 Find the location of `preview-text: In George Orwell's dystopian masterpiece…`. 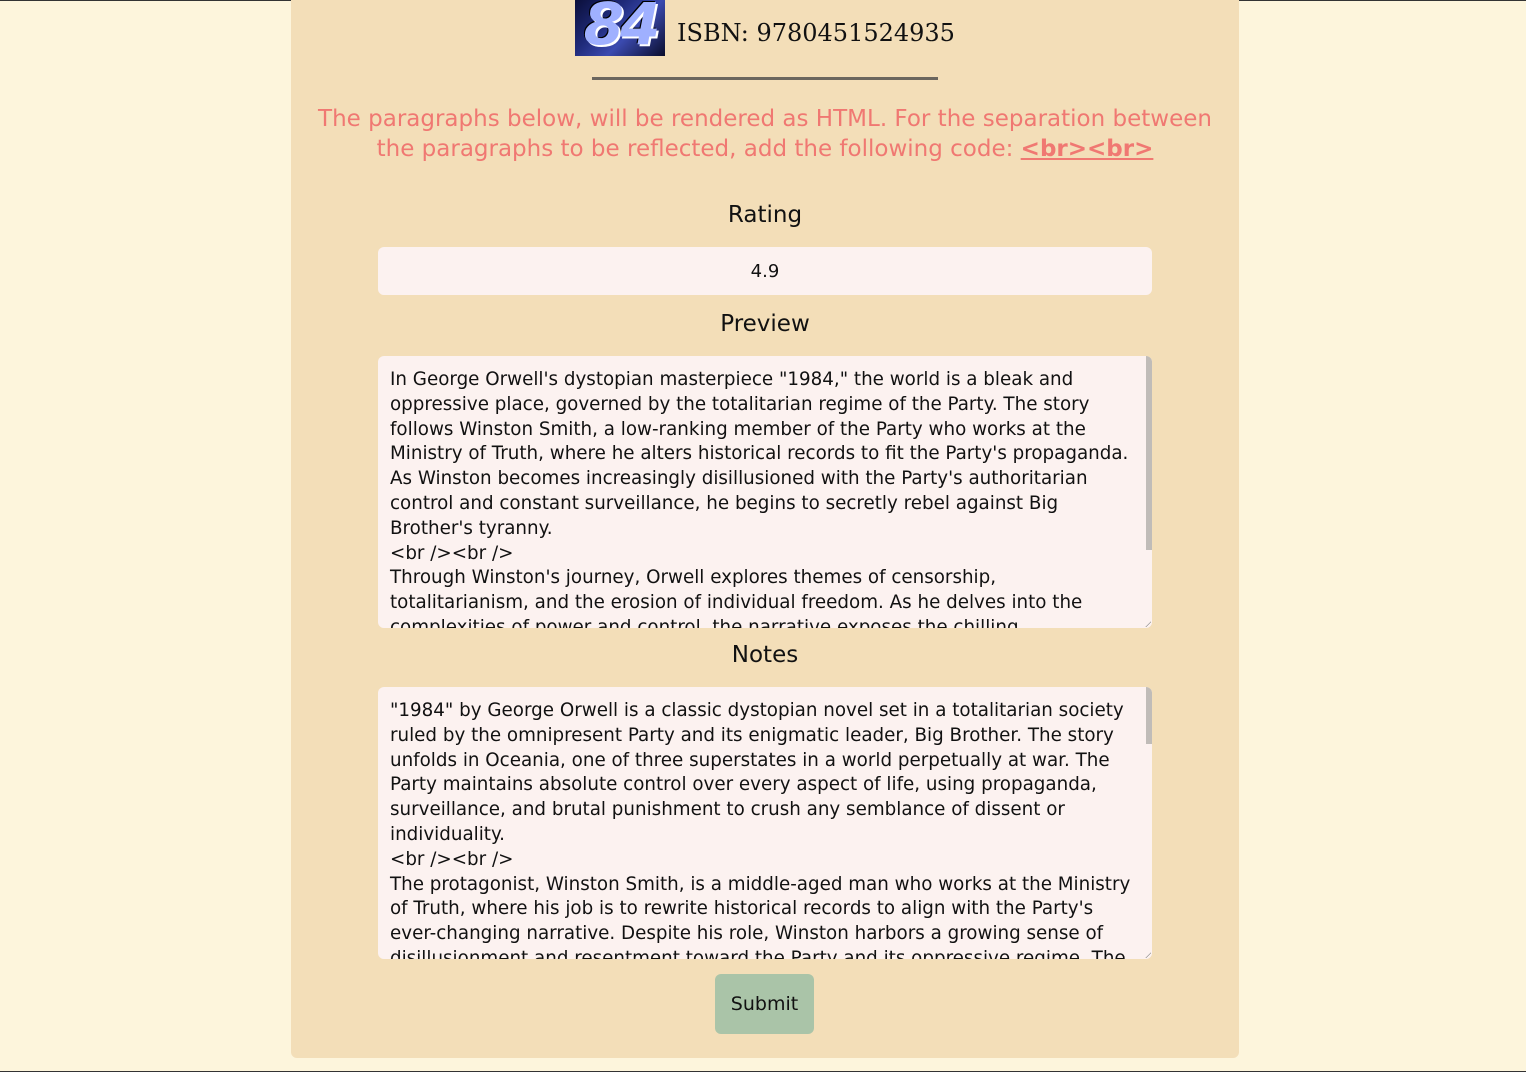

preview-text: In George Orwell's dystopian masterpiece… is located at coordinates (759, 498).